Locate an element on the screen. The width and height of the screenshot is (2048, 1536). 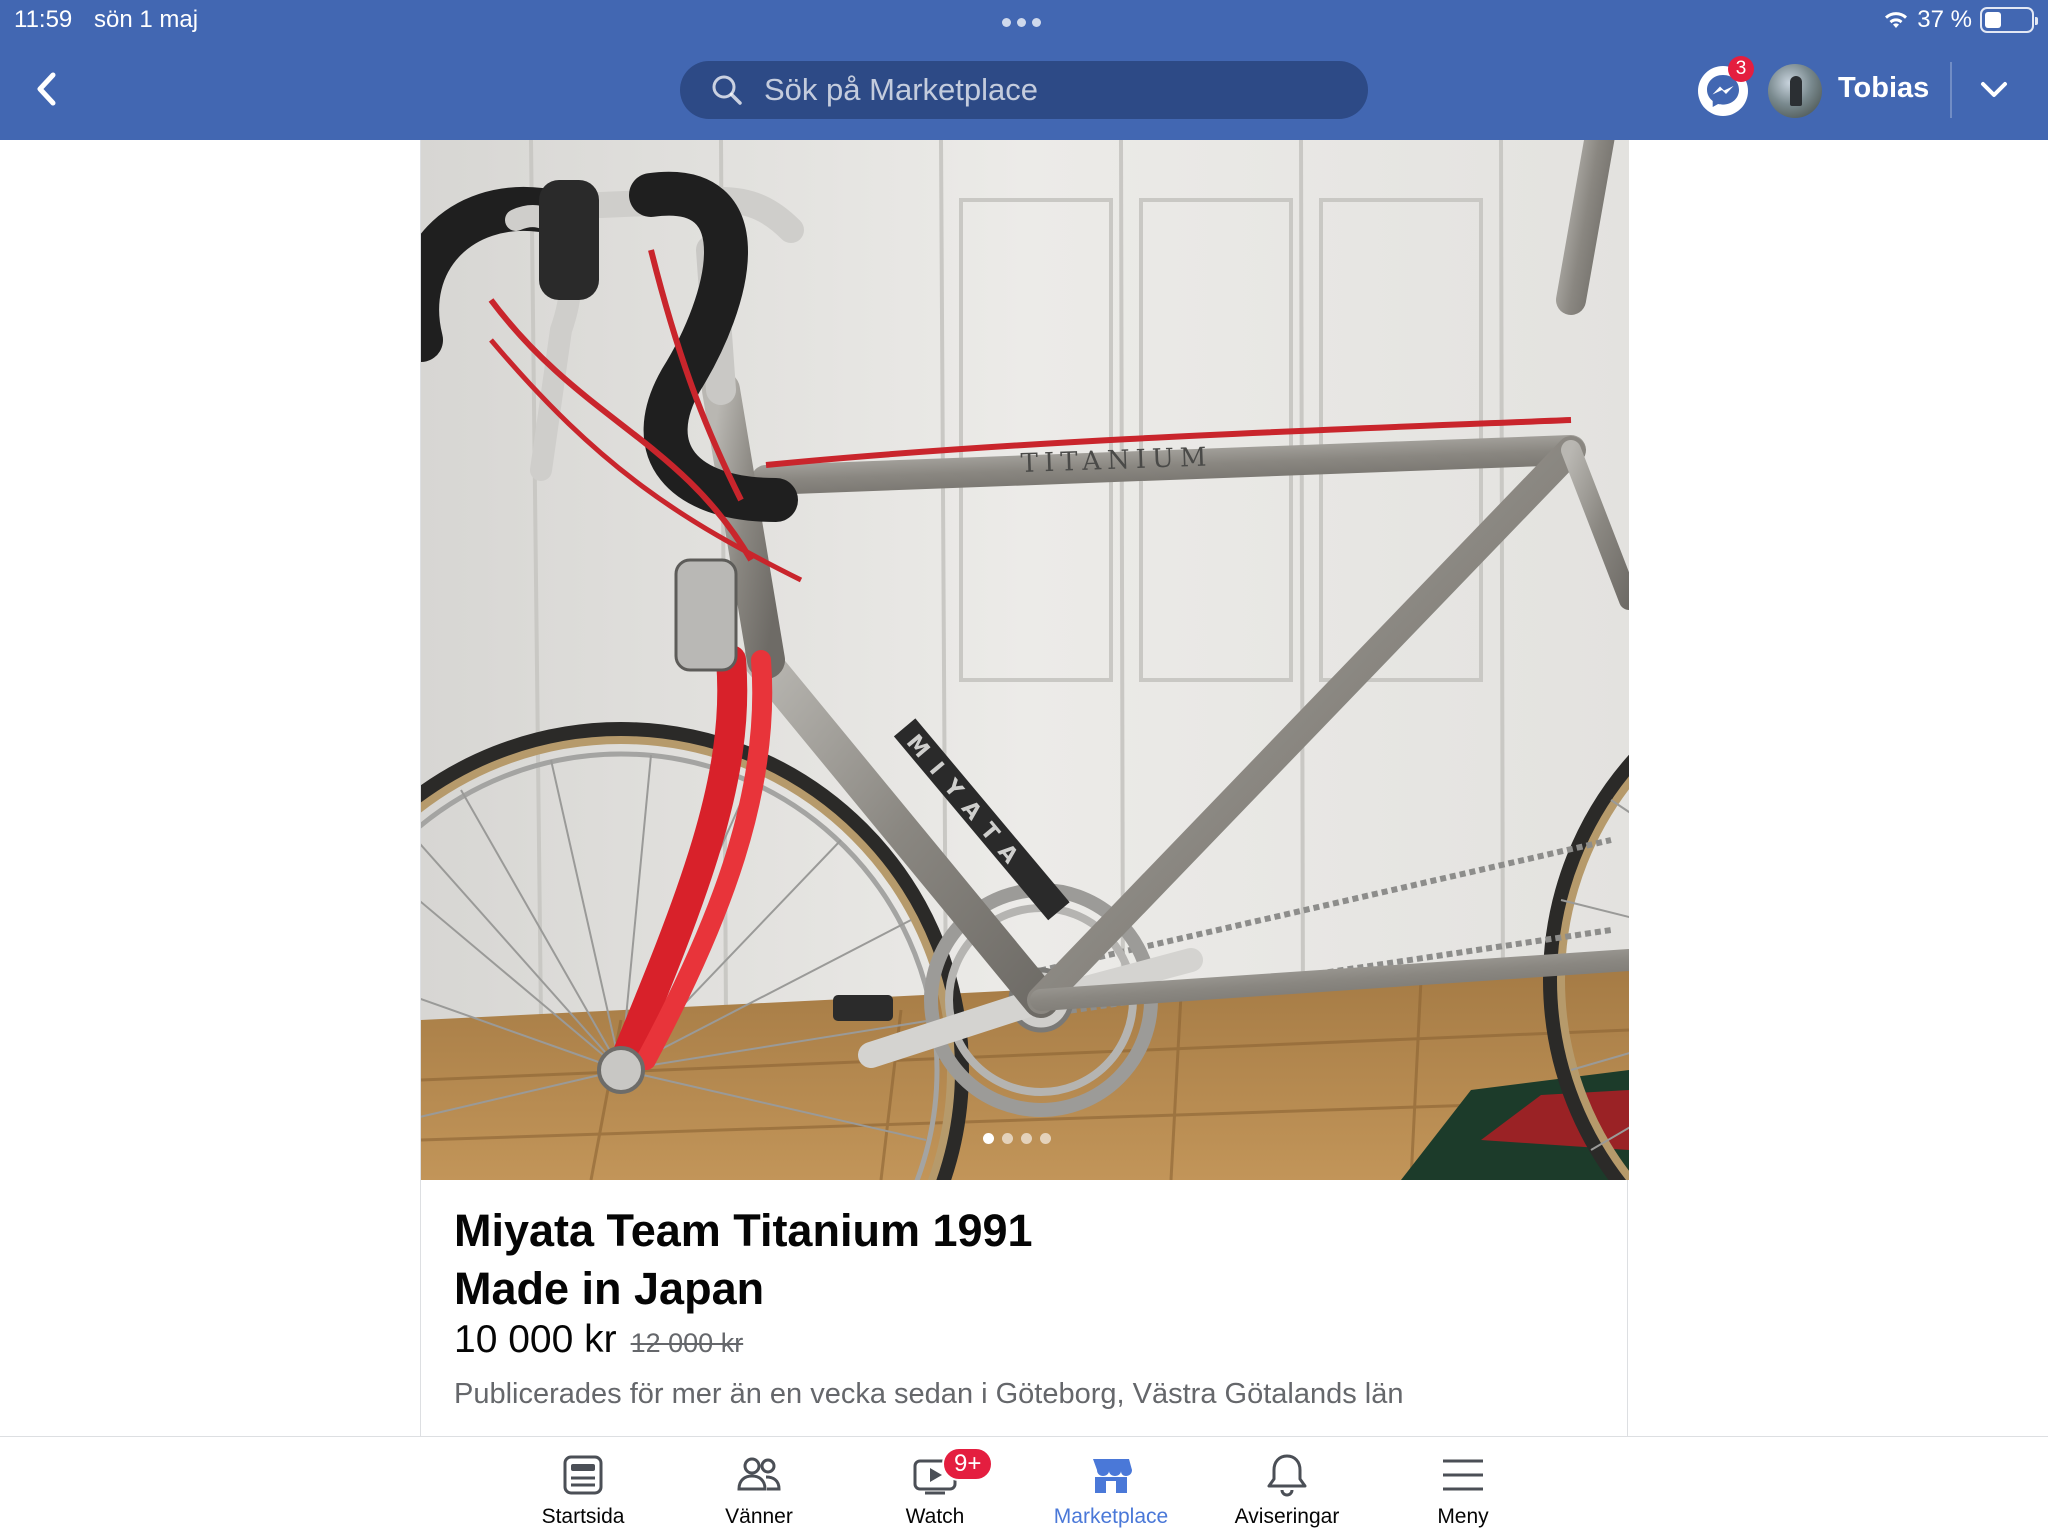
price: 10 000 kr is located at coordinates (535, 1339).